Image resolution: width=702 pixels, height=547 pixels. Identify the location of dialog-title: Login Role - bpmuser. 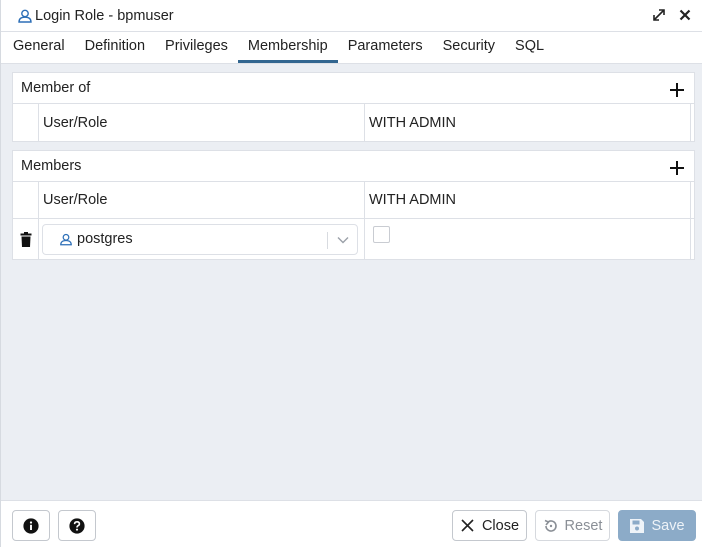
(104, 15).